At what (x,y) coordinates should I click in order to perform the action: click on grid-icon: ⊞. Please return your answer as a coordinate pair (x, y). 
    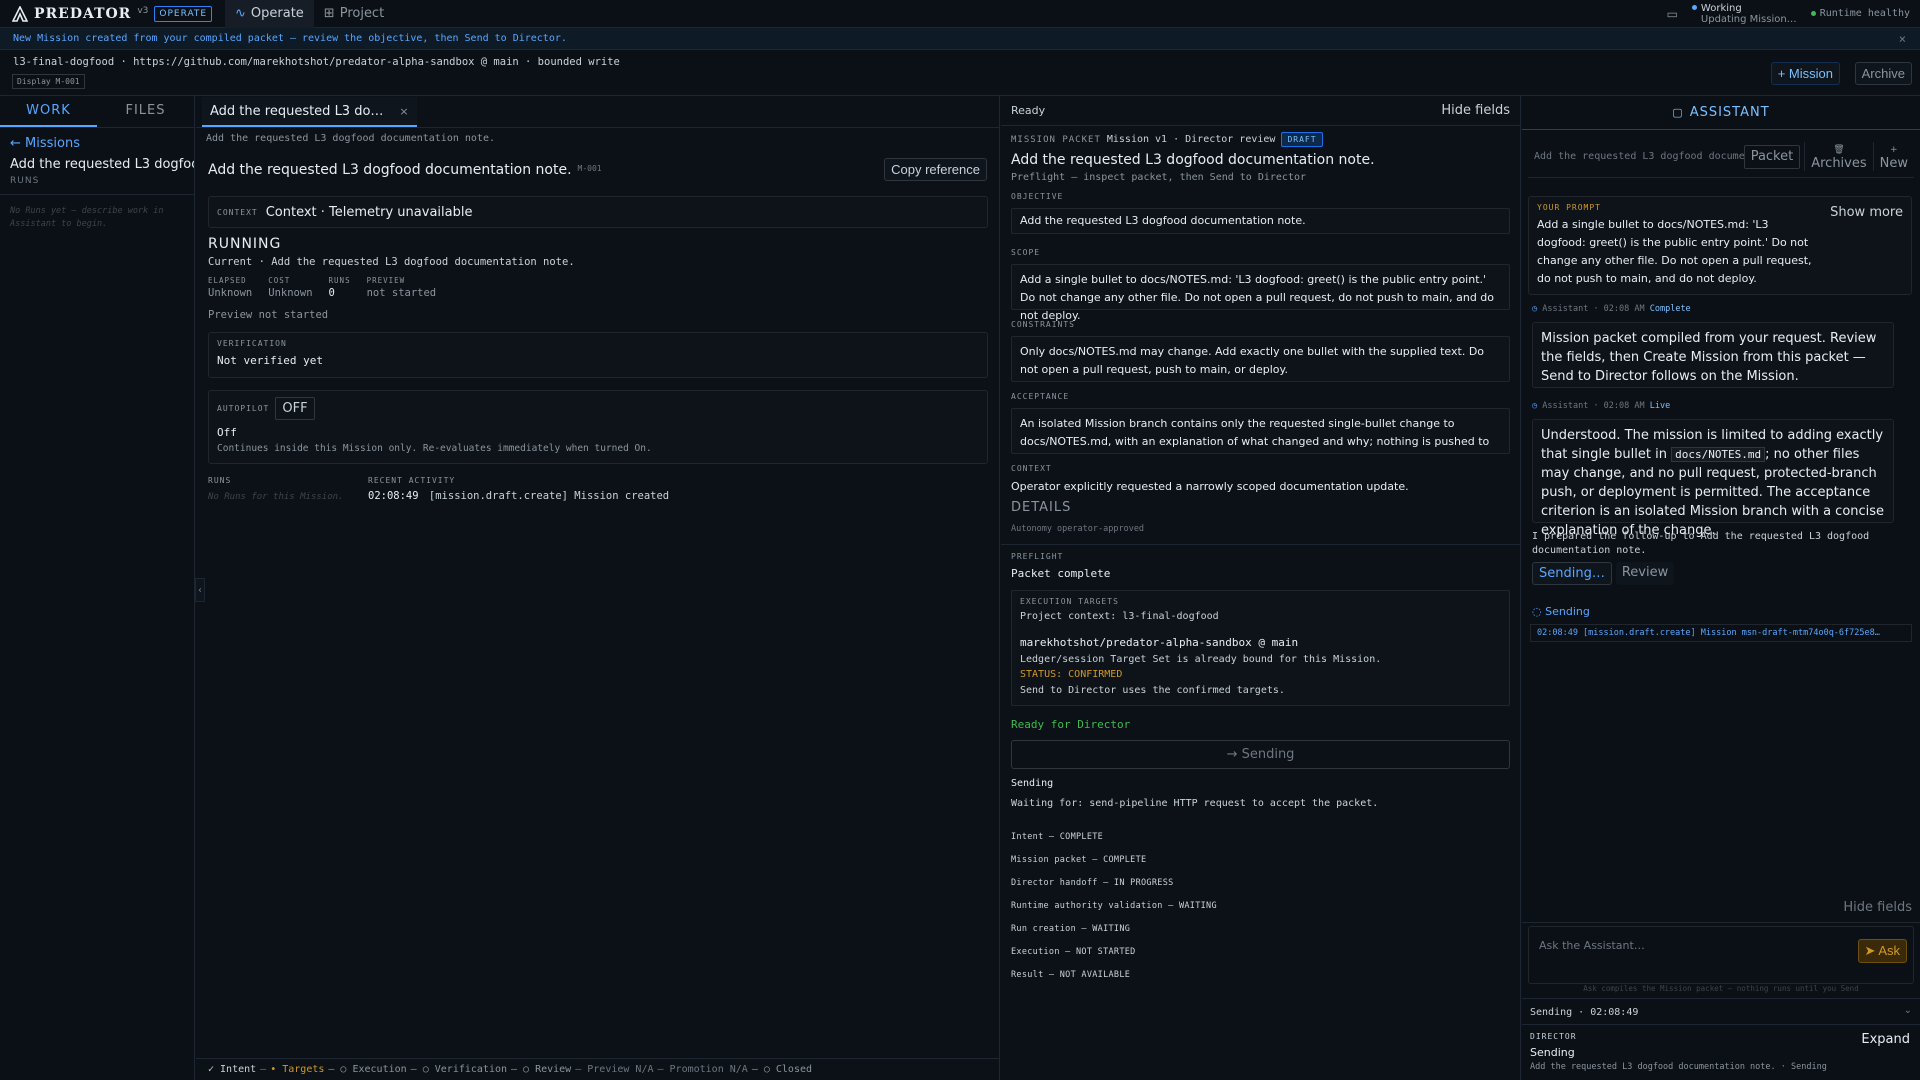
    Looking at the image, I should click on (329, 13).